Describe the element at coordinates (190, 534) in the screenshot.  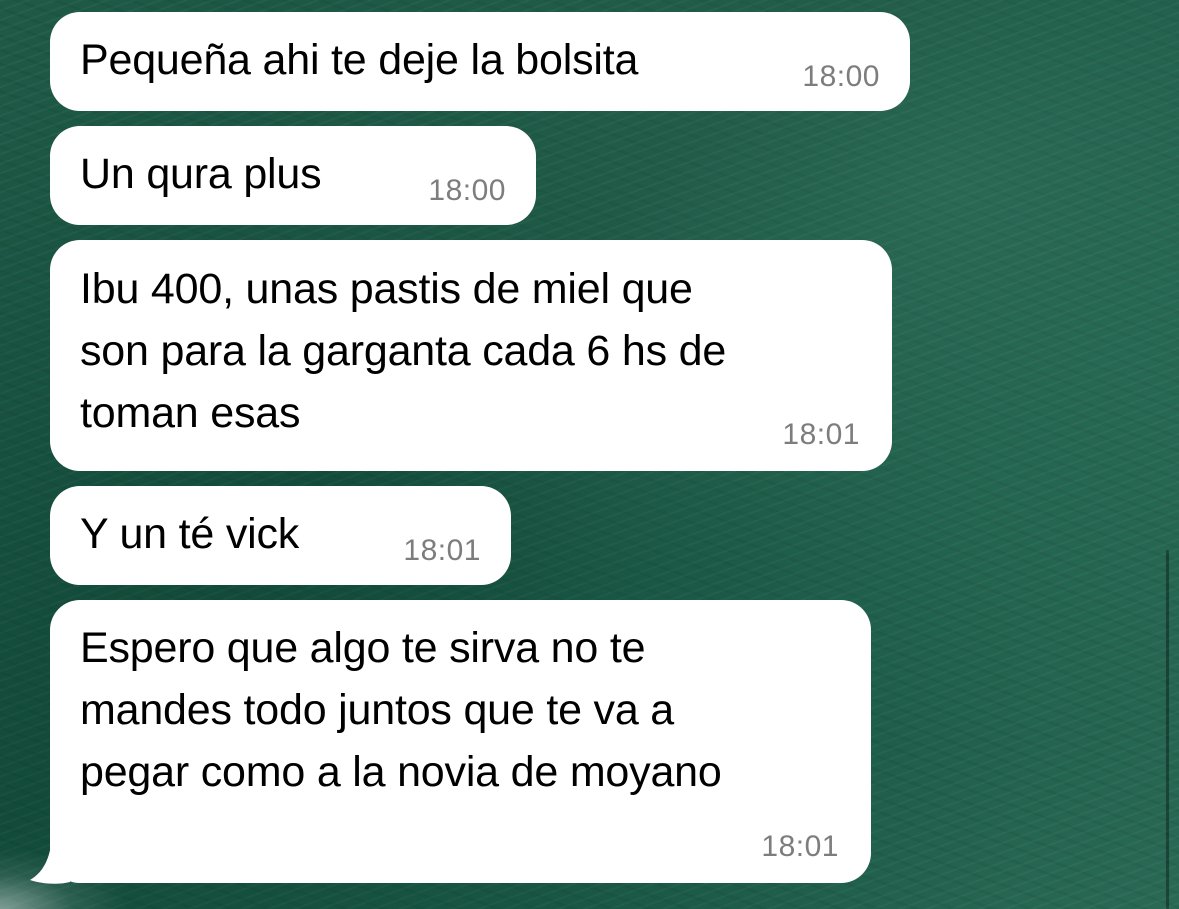
I see `message-text: Y un té vick` at that location.